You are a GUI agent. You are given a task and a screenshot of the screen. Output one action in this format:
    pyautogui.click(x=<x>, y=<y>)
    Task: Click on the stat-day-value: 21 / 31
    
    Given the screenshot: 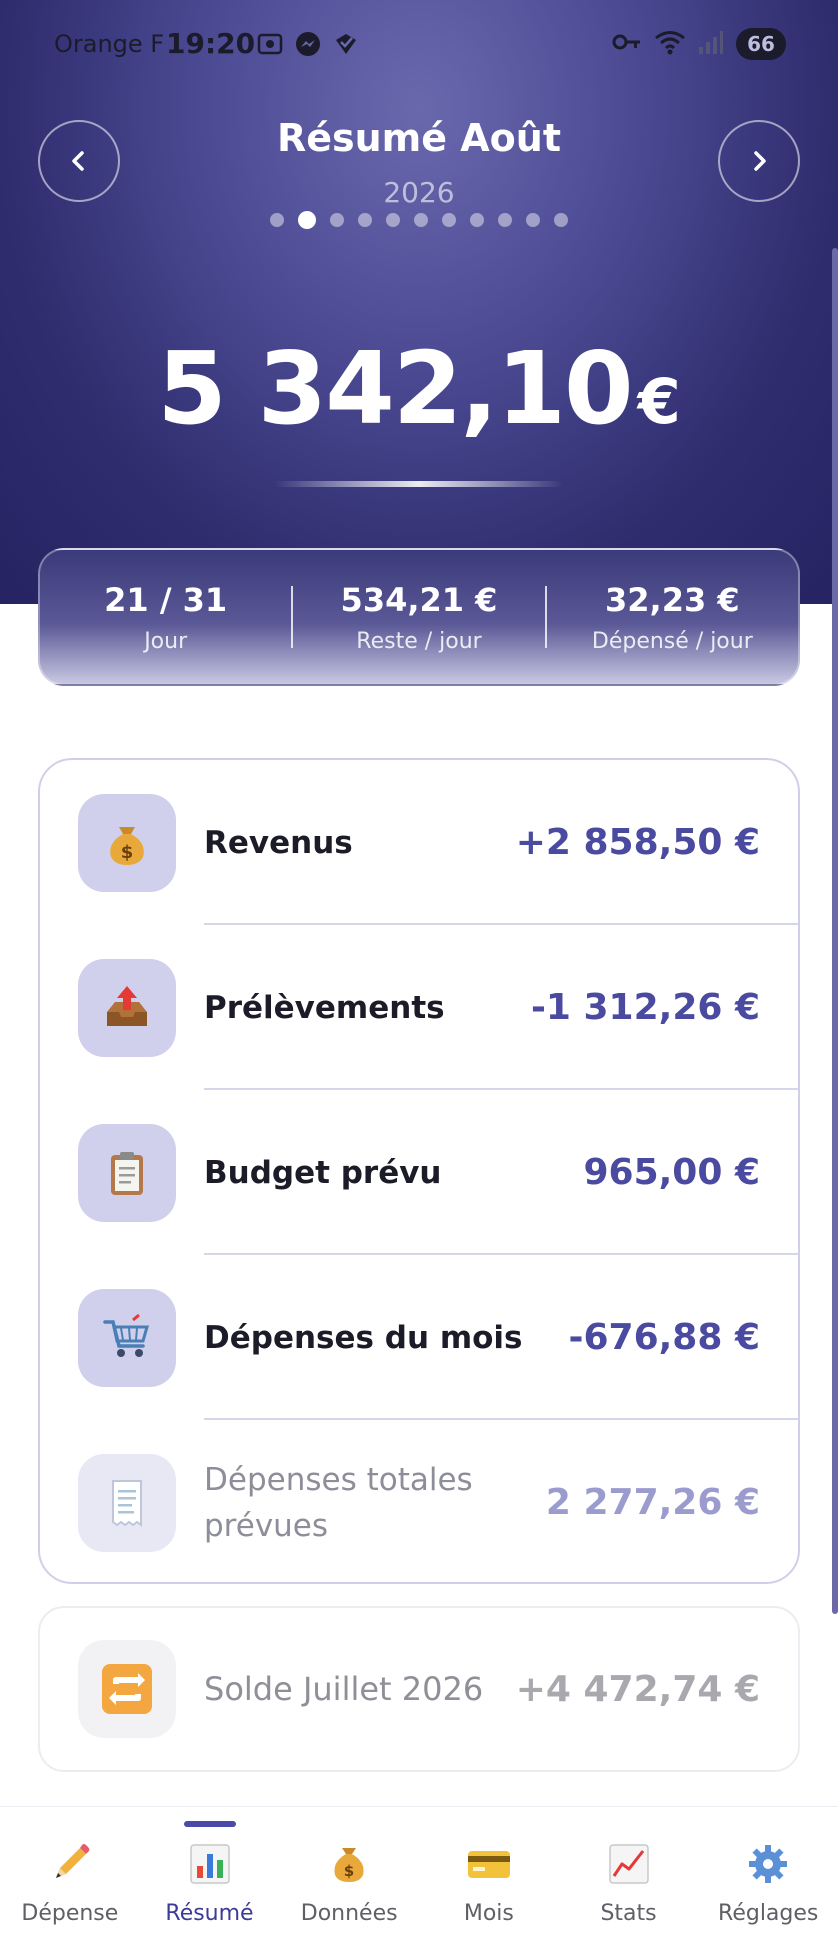 What is the action you would take?
    pyautogui.click(x=166, y=599)
    